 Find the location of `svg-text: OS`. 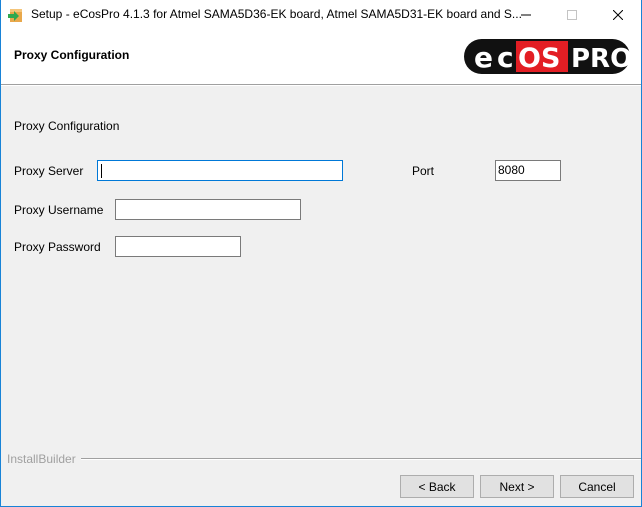

svg-text: OS is located at coordinates (539, 58).